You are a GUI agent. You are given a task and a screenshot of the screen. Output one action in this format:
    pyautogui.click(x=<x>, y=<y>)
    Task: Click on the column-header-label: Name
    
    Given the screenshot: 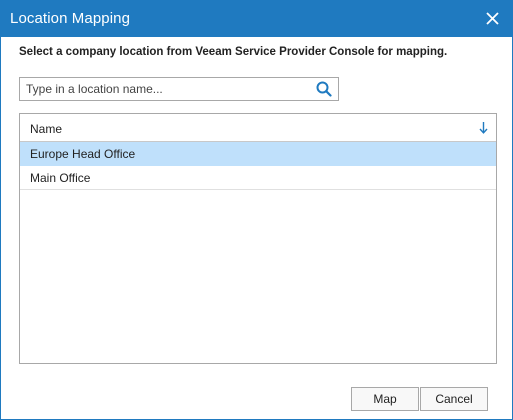 What is the action you would take?
    pyautogui.click(x=46, y=129)
    